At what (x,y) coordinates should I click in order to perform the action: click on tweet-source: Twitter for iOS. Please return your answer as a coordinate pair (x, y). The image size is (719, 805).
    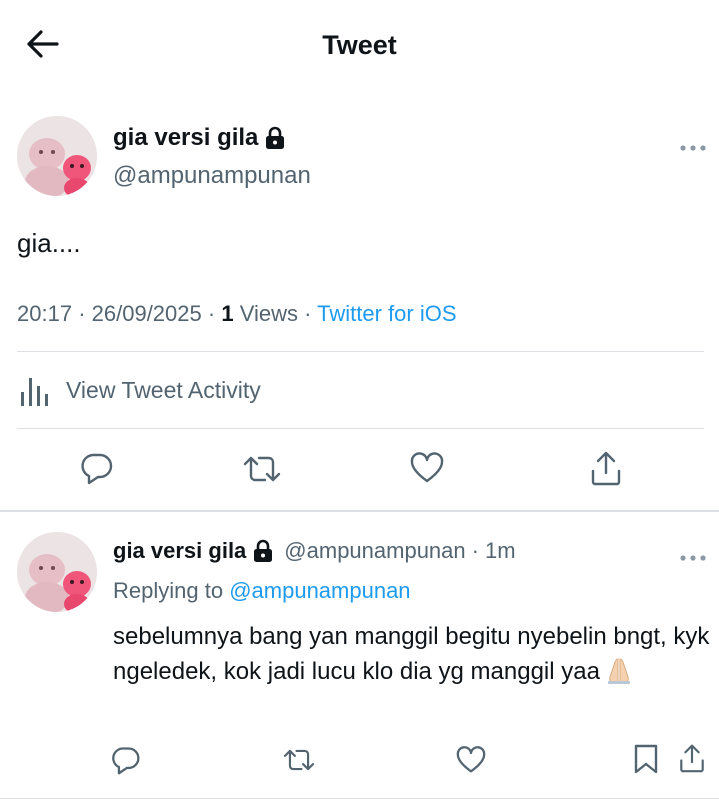
    Looking at the image, I should click on (386, 313).